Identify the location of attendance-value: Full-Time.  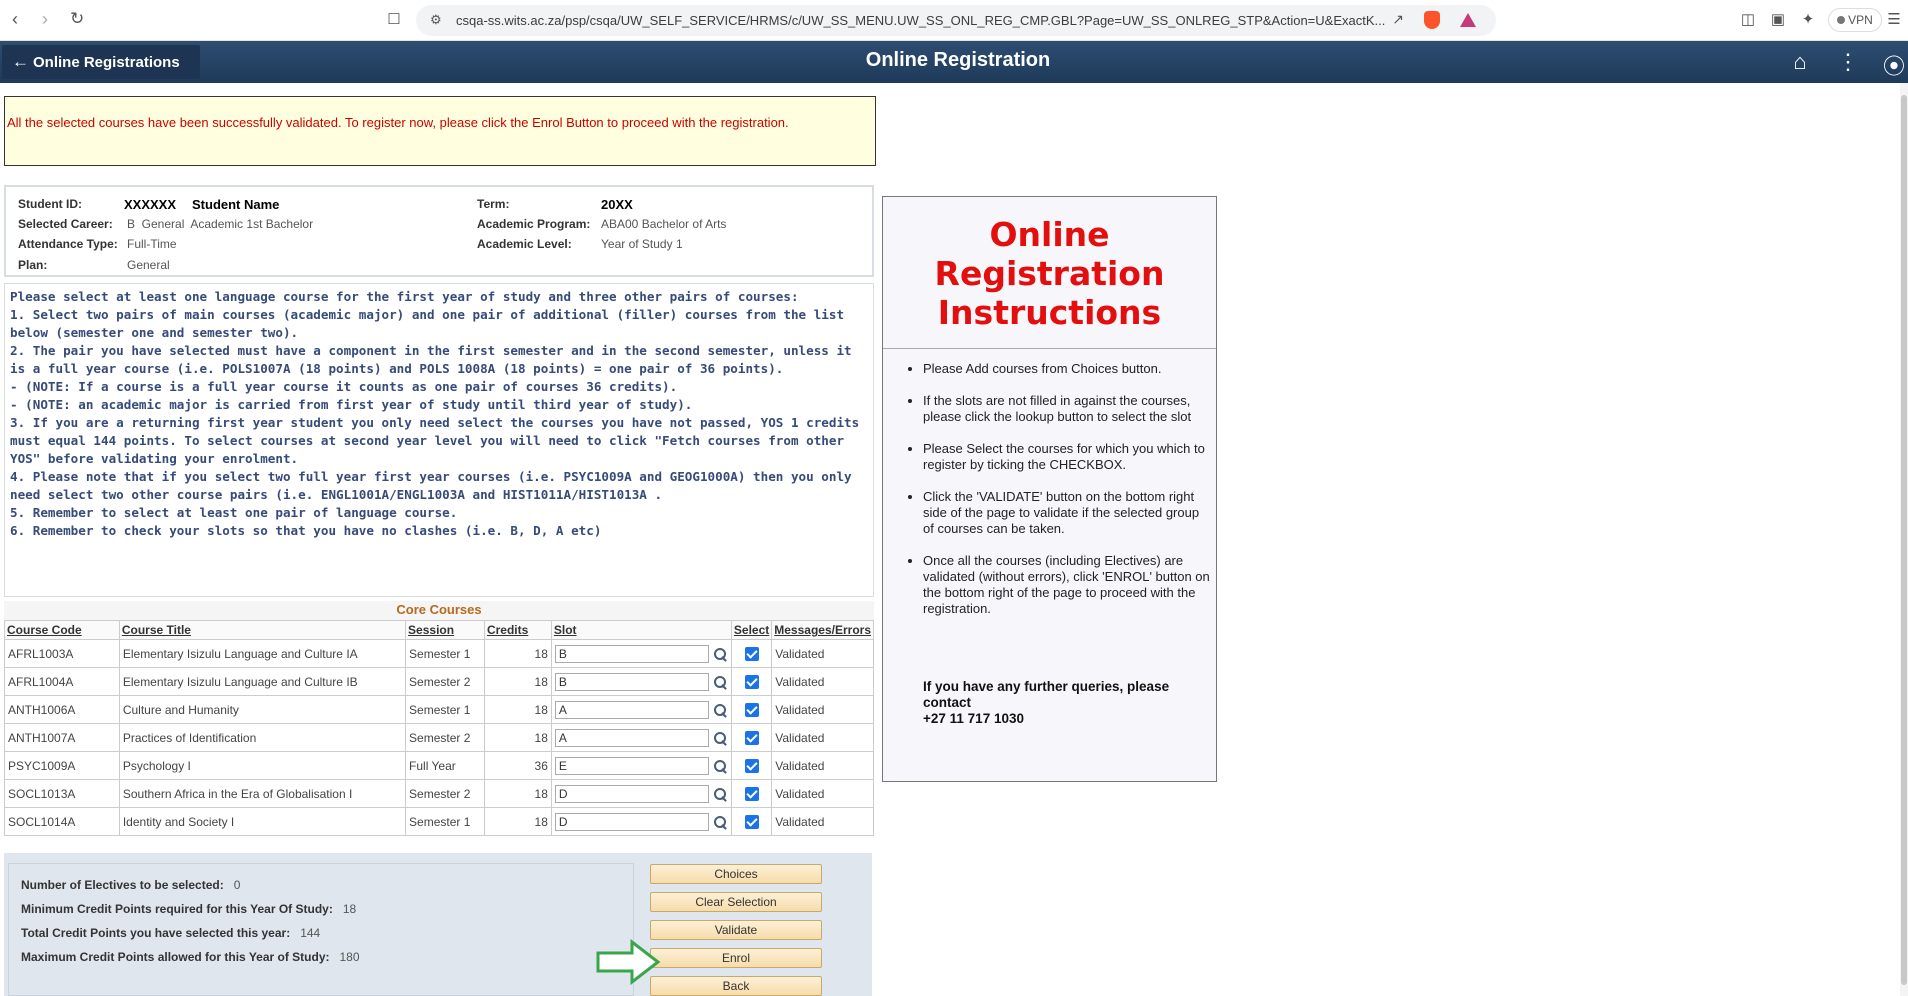
(152, 244).